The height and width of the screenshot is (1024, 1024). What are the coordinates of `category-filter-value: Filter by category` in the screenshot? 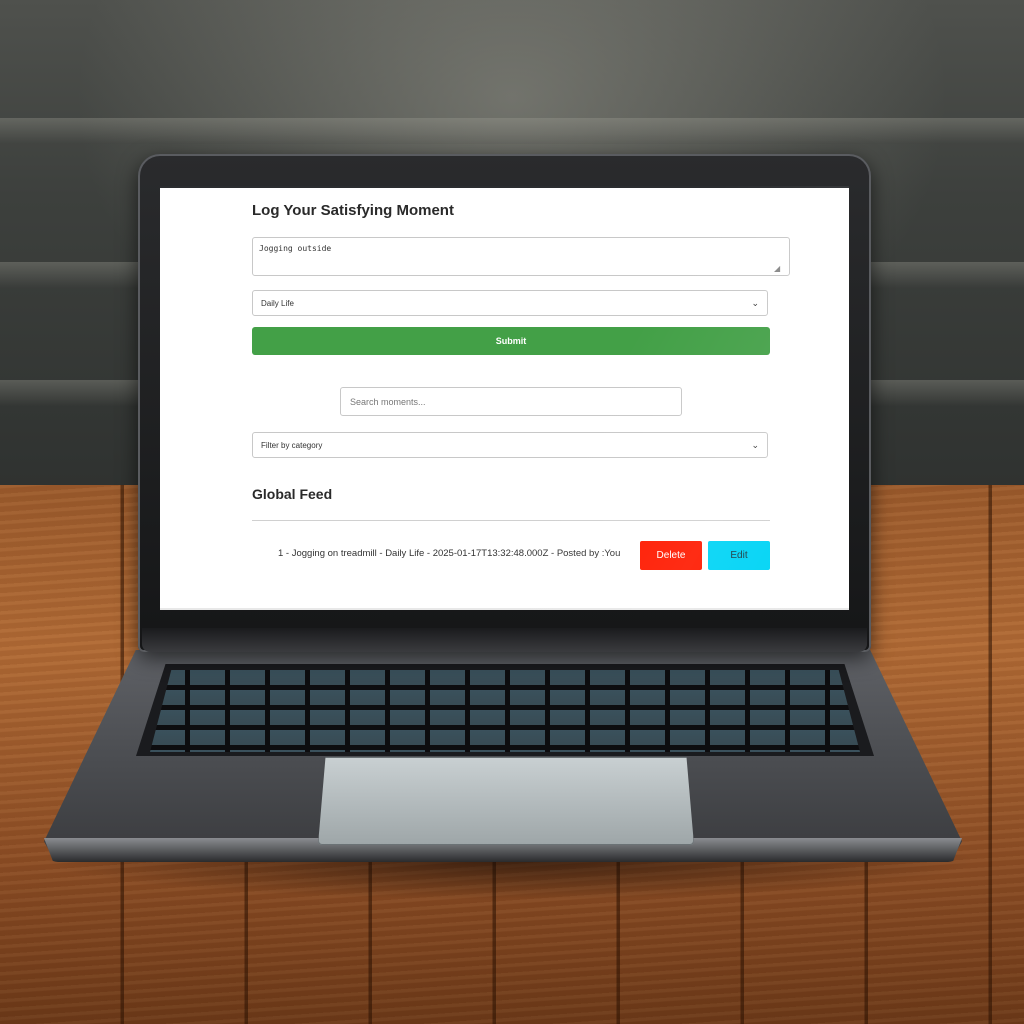 It's located at (292, 445).